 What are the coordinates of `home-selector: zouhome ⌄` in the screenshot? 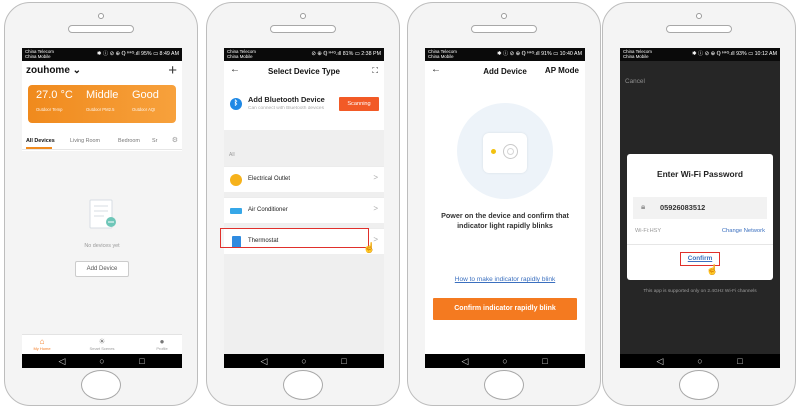 It's located at (53, 70).